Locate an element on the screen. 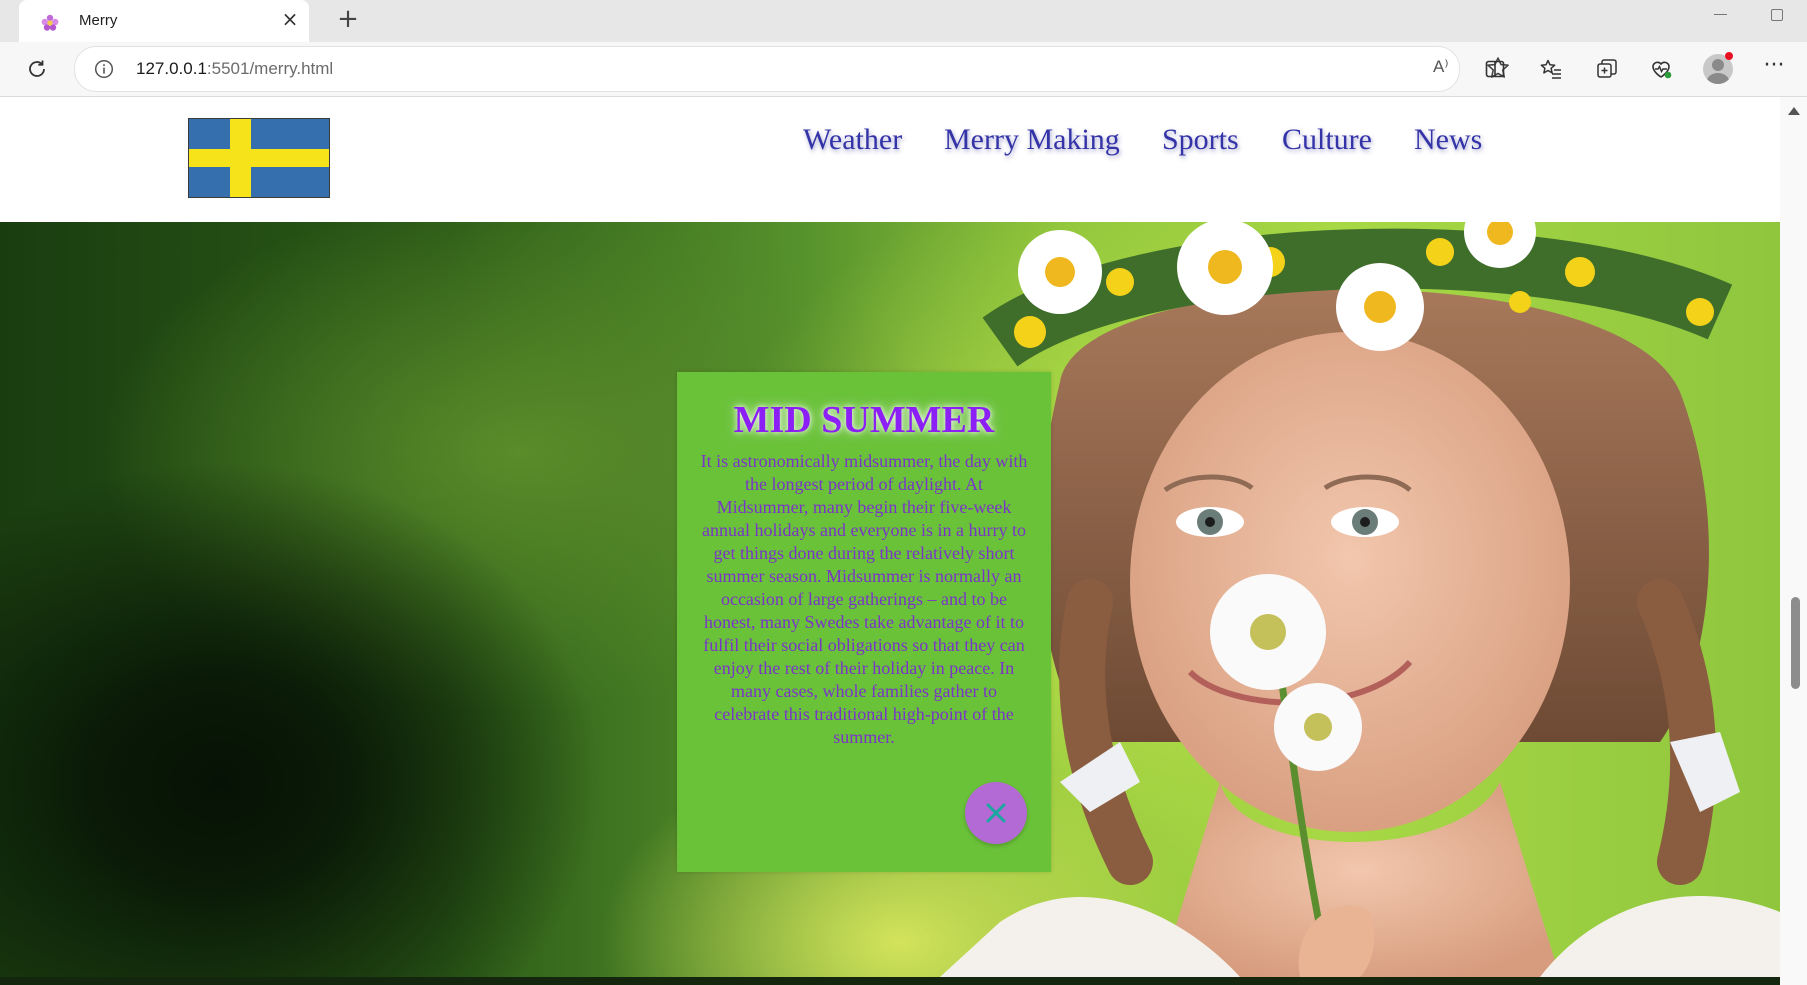 Image resolution: width=1807 pixels, height=985 pixels. reload-icon is located at coordinates (37, 69).